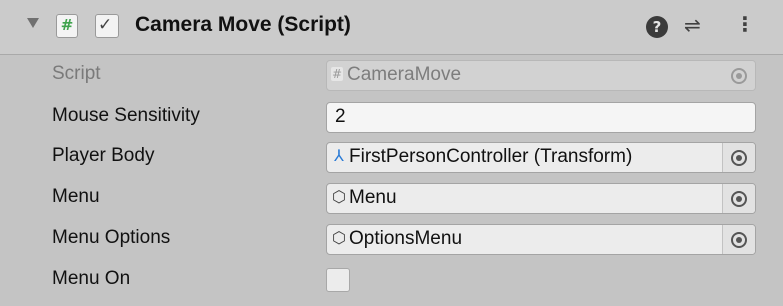 The height and width of the screenshot is (306, 783). What do you see at coordinates (491, 156) in the screenshot?
I see `player-body-value: FirstPersonController (Transform)` at bounding box center [491, 156].